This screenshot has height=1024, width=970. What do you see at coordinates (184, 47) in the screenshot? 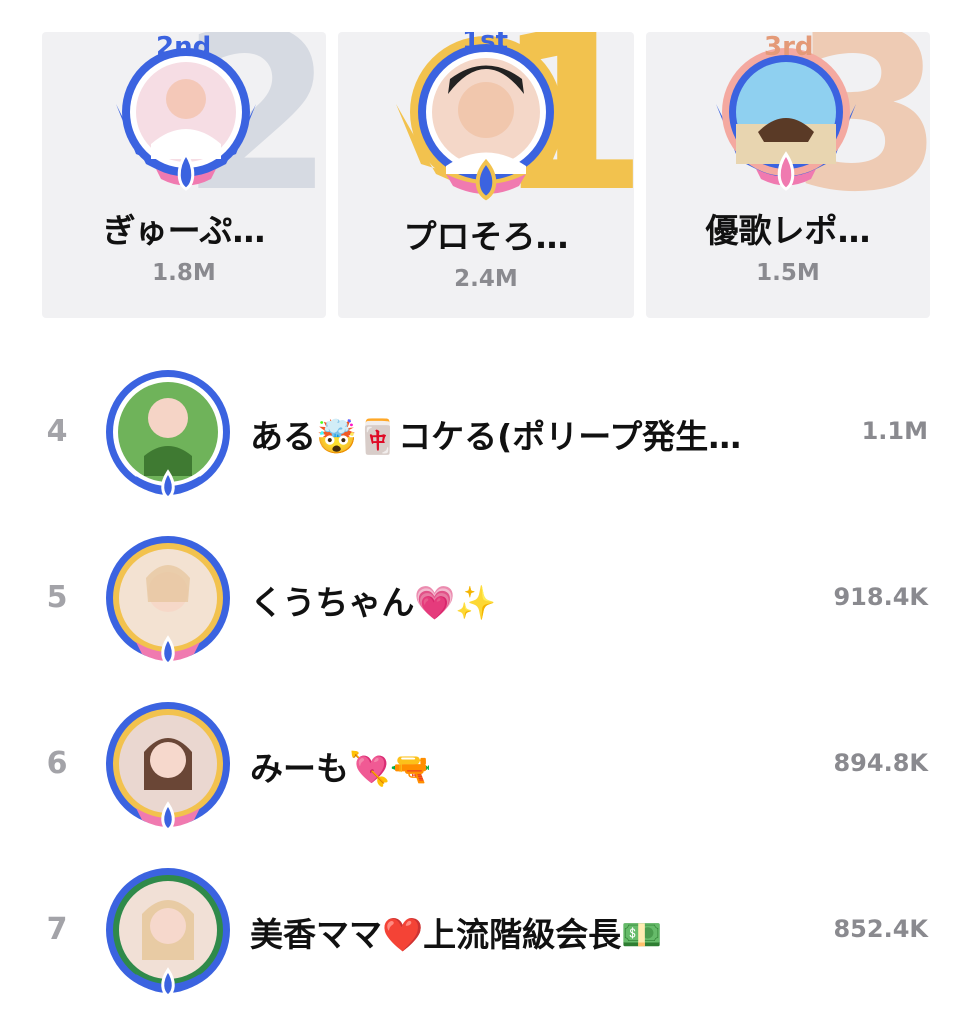
I see `rank-ribbon: 2nd` at bounding box center [184, 47].